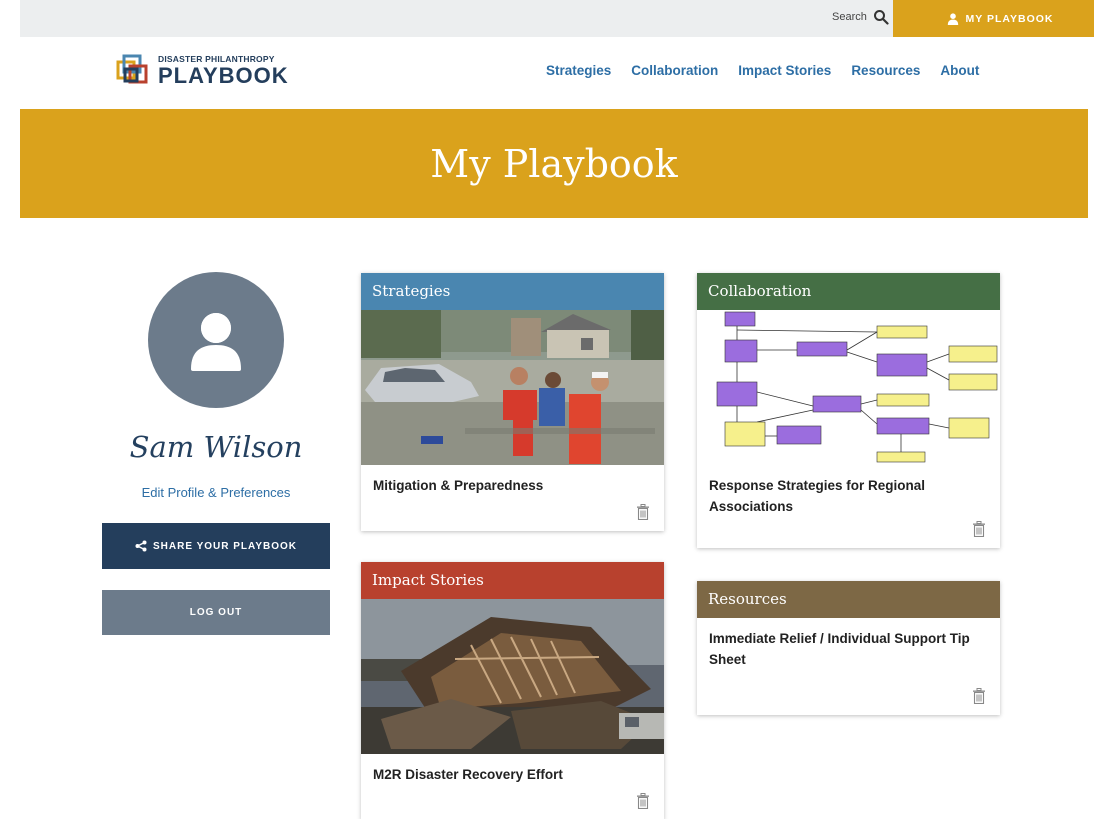 Image resolution: width=1094 pixels, height=819 pixels. I want to click on card-category: Collaboration, so click(848, 291).